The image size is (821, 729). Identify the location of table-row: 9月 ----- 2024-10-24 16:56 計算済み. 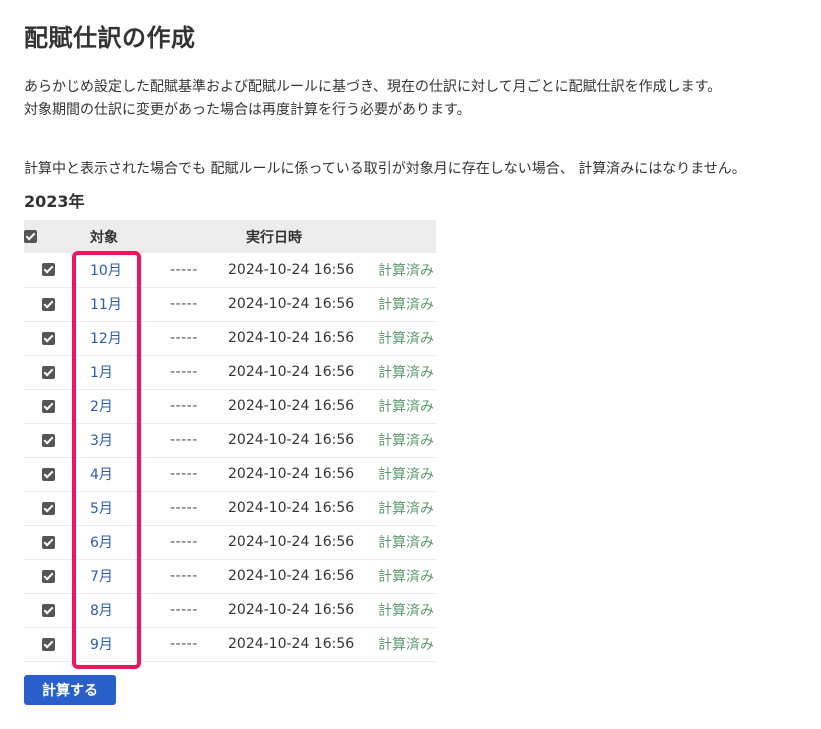
(230, 644).